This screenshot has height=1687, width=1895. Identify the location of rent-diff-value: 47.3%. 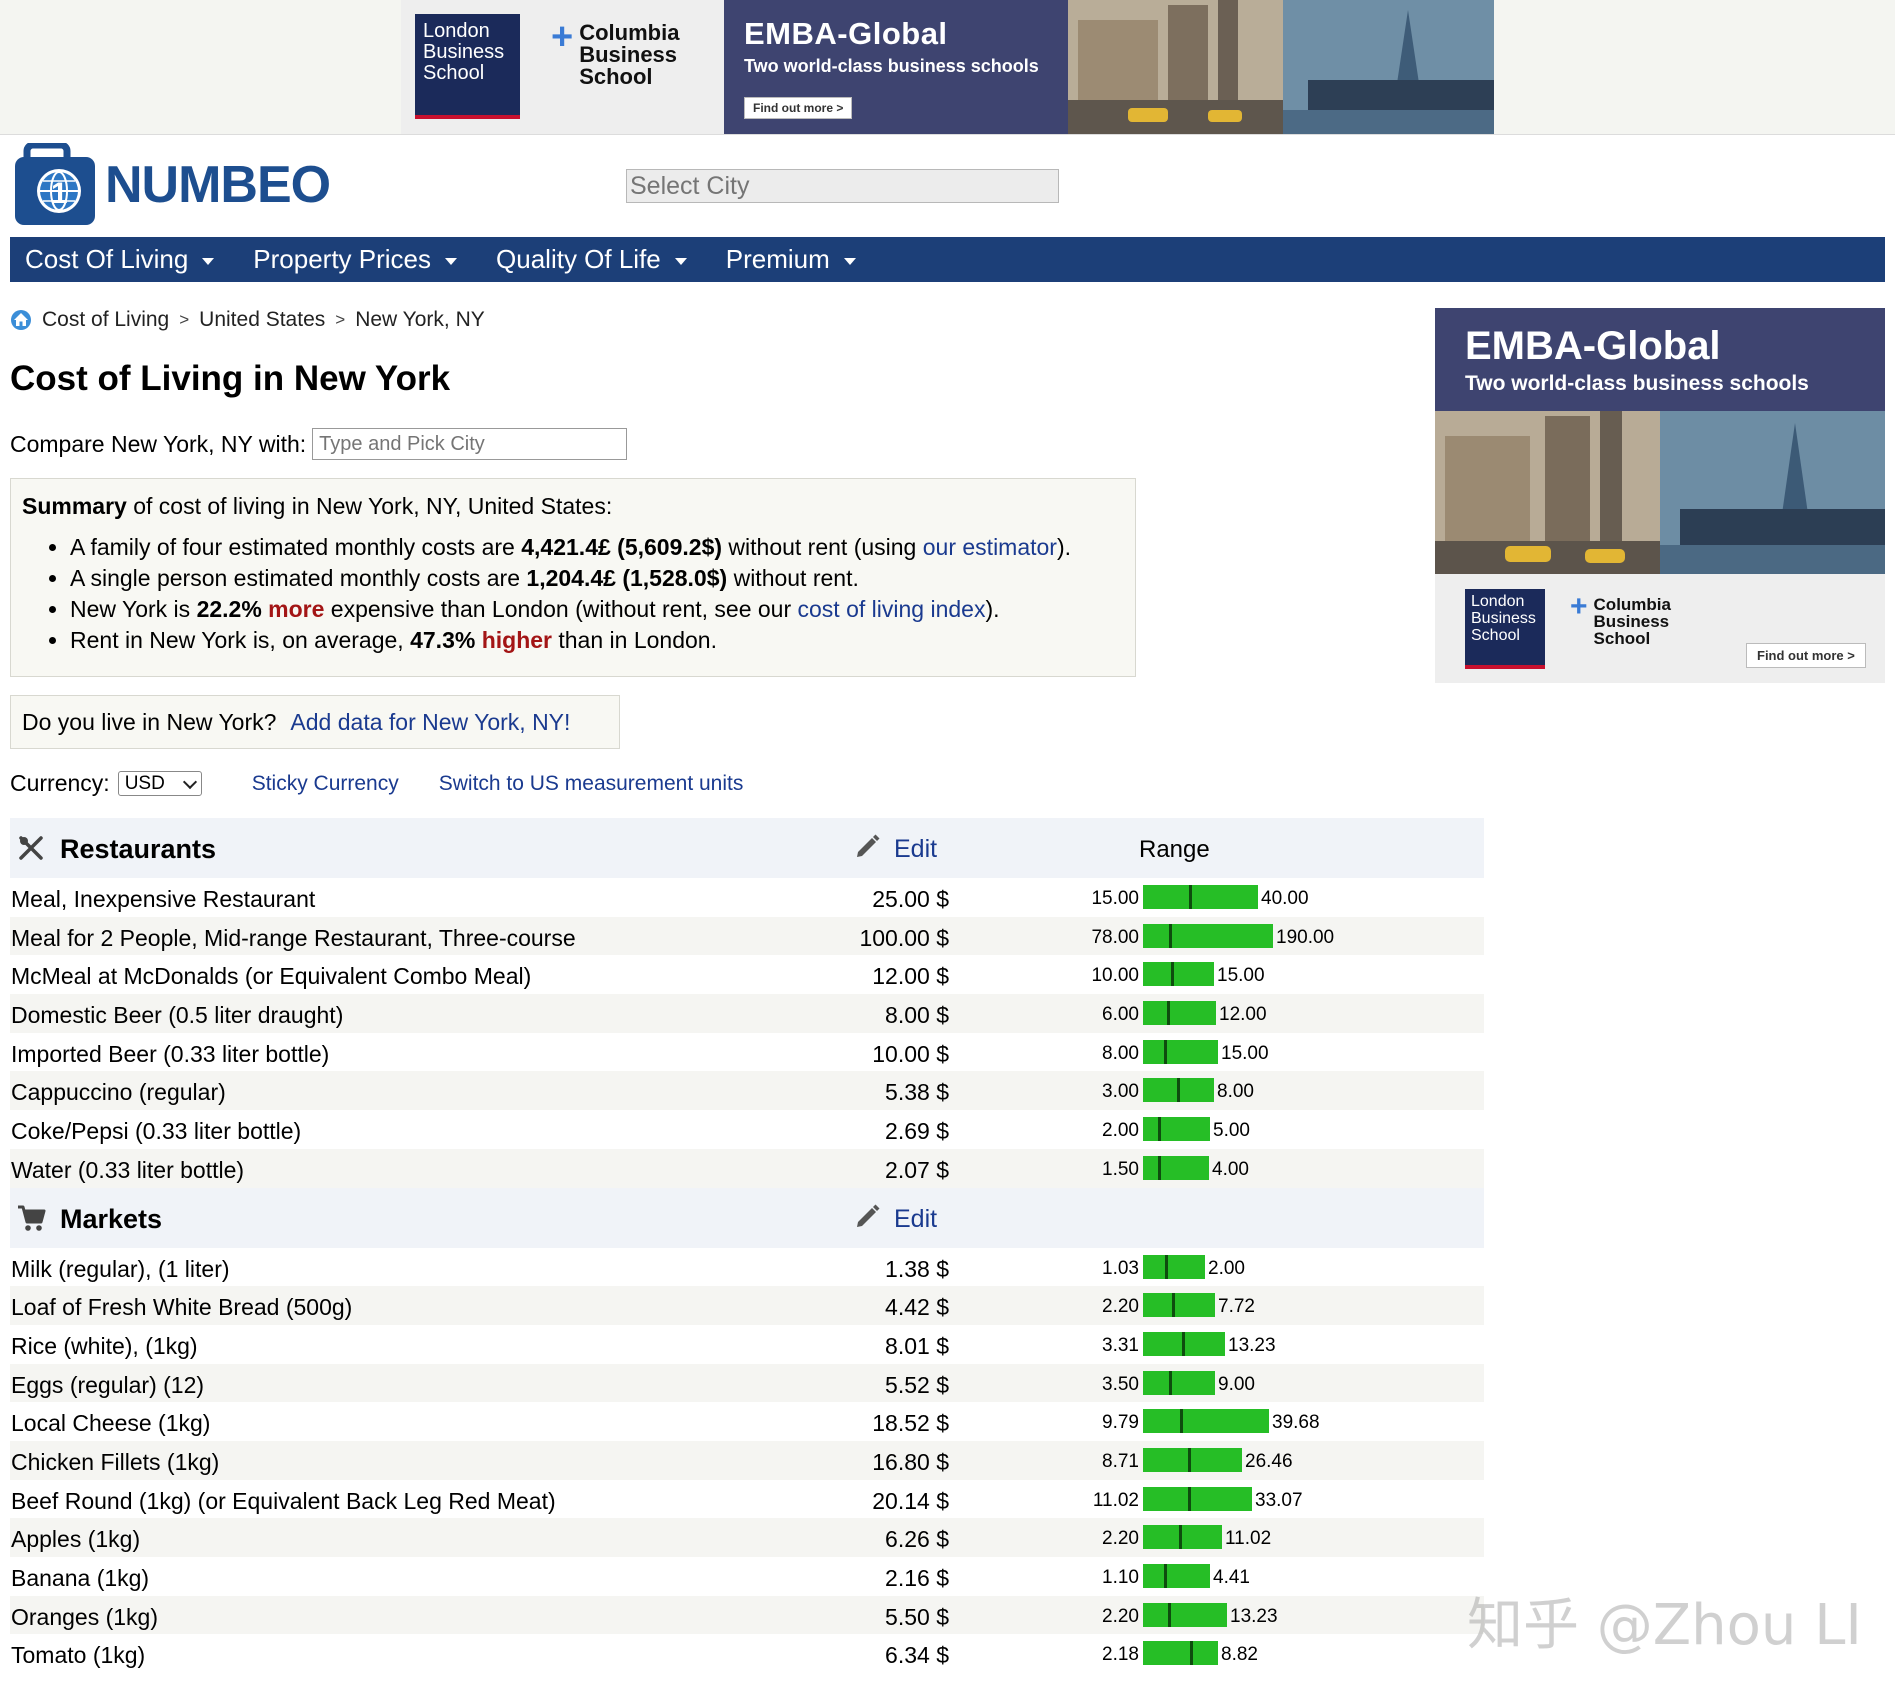
(443, 640).